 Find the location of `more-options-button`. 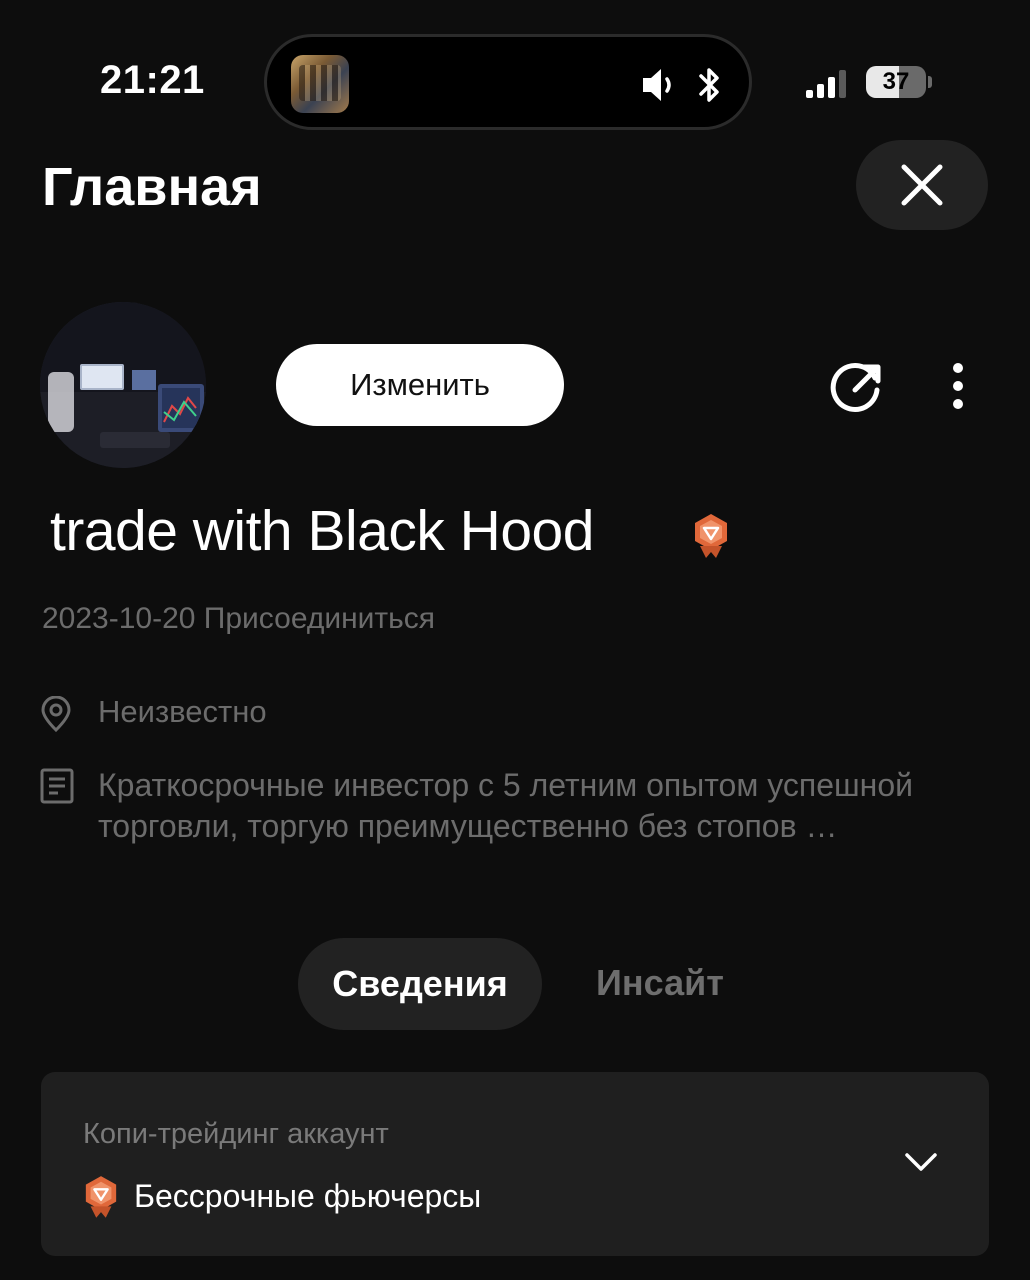

more-options-button is located at coordinates (958, 387).